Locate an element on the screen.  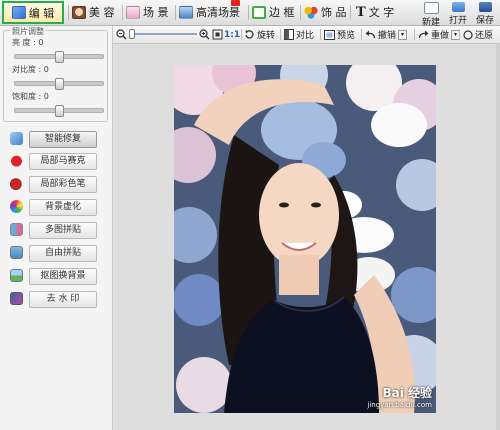
tab-edit: 编 辑 is located at coordinates (33, 12).